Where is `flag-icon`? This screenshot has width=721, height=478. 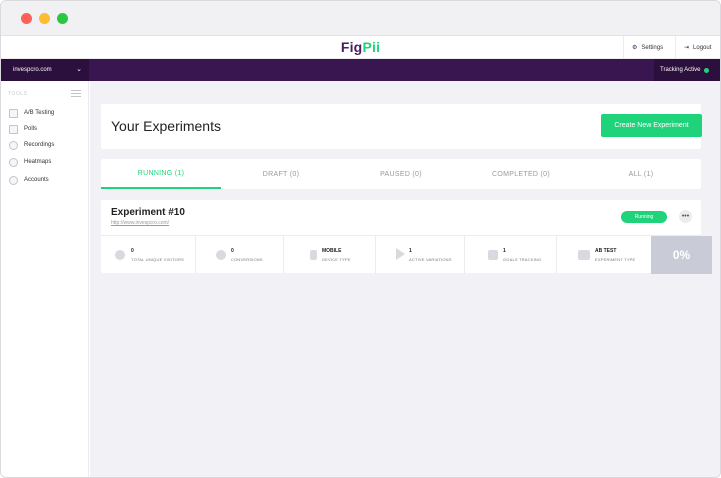
flag-icon is located at coordinates (493, 255).